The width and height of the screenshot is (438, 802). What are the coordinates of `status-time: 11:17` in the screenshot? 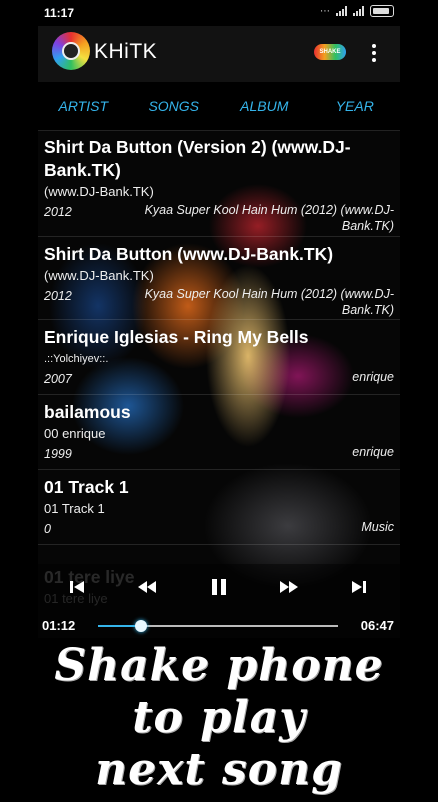 It's located at (59, 13).